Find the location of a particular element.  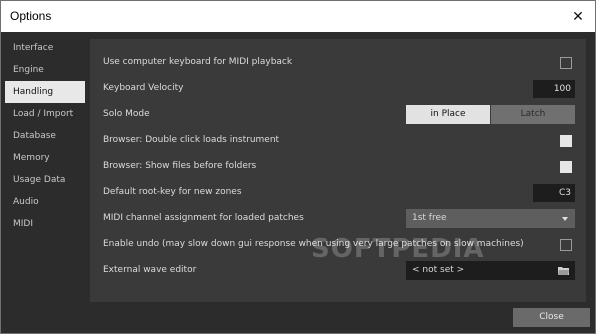

window-title: Options is located at coordinates (31, 16).